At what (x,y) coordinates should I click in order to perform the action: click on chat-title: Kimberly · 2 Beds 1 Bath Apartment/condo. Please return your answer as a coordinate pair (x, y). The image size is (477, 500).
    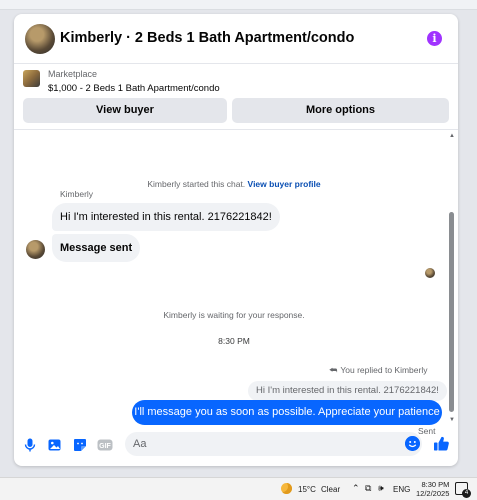
    Looking at the image, I should click on (207, 38).